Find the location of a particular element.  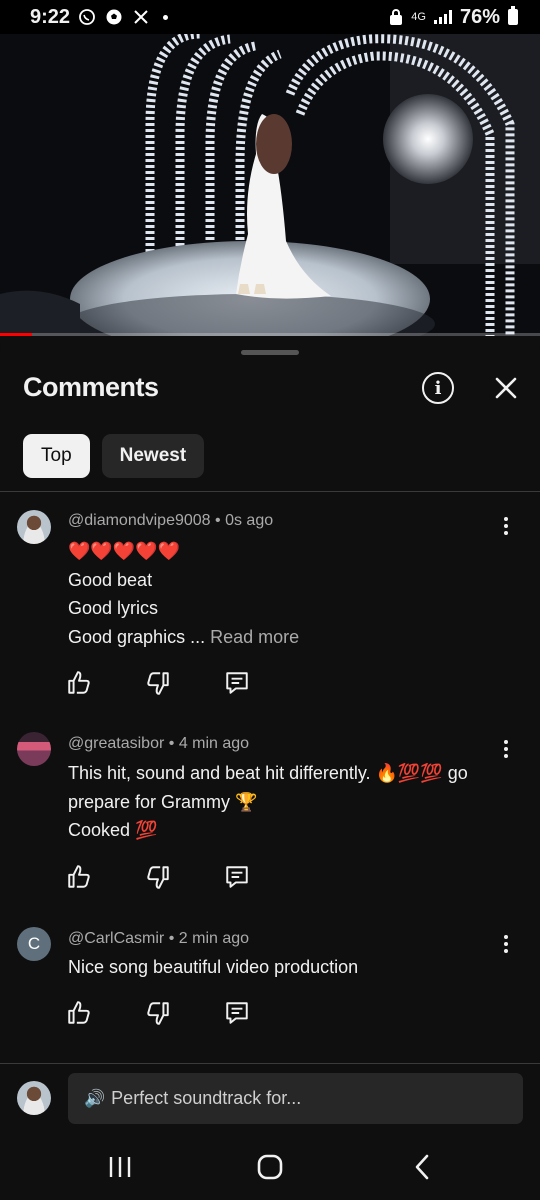

read-more-link: Read more is located at coordinates (254, 637).